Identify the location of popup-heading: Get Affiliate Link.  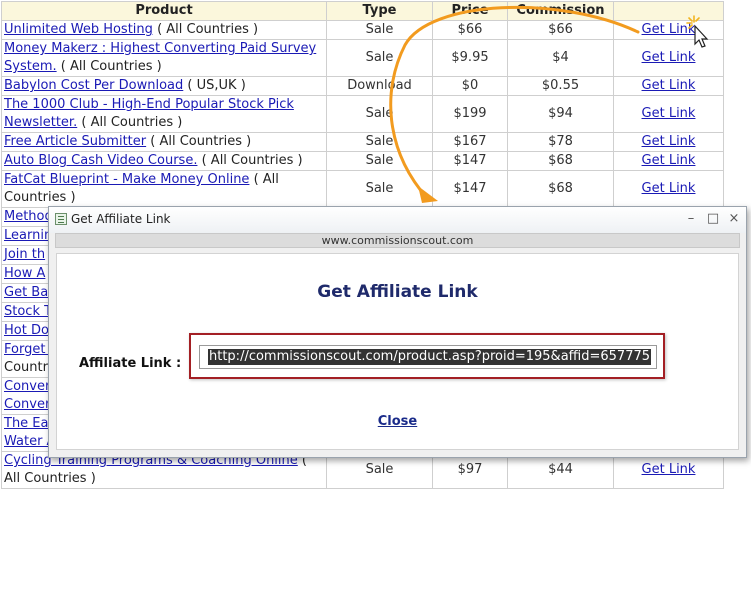
(397, 292).